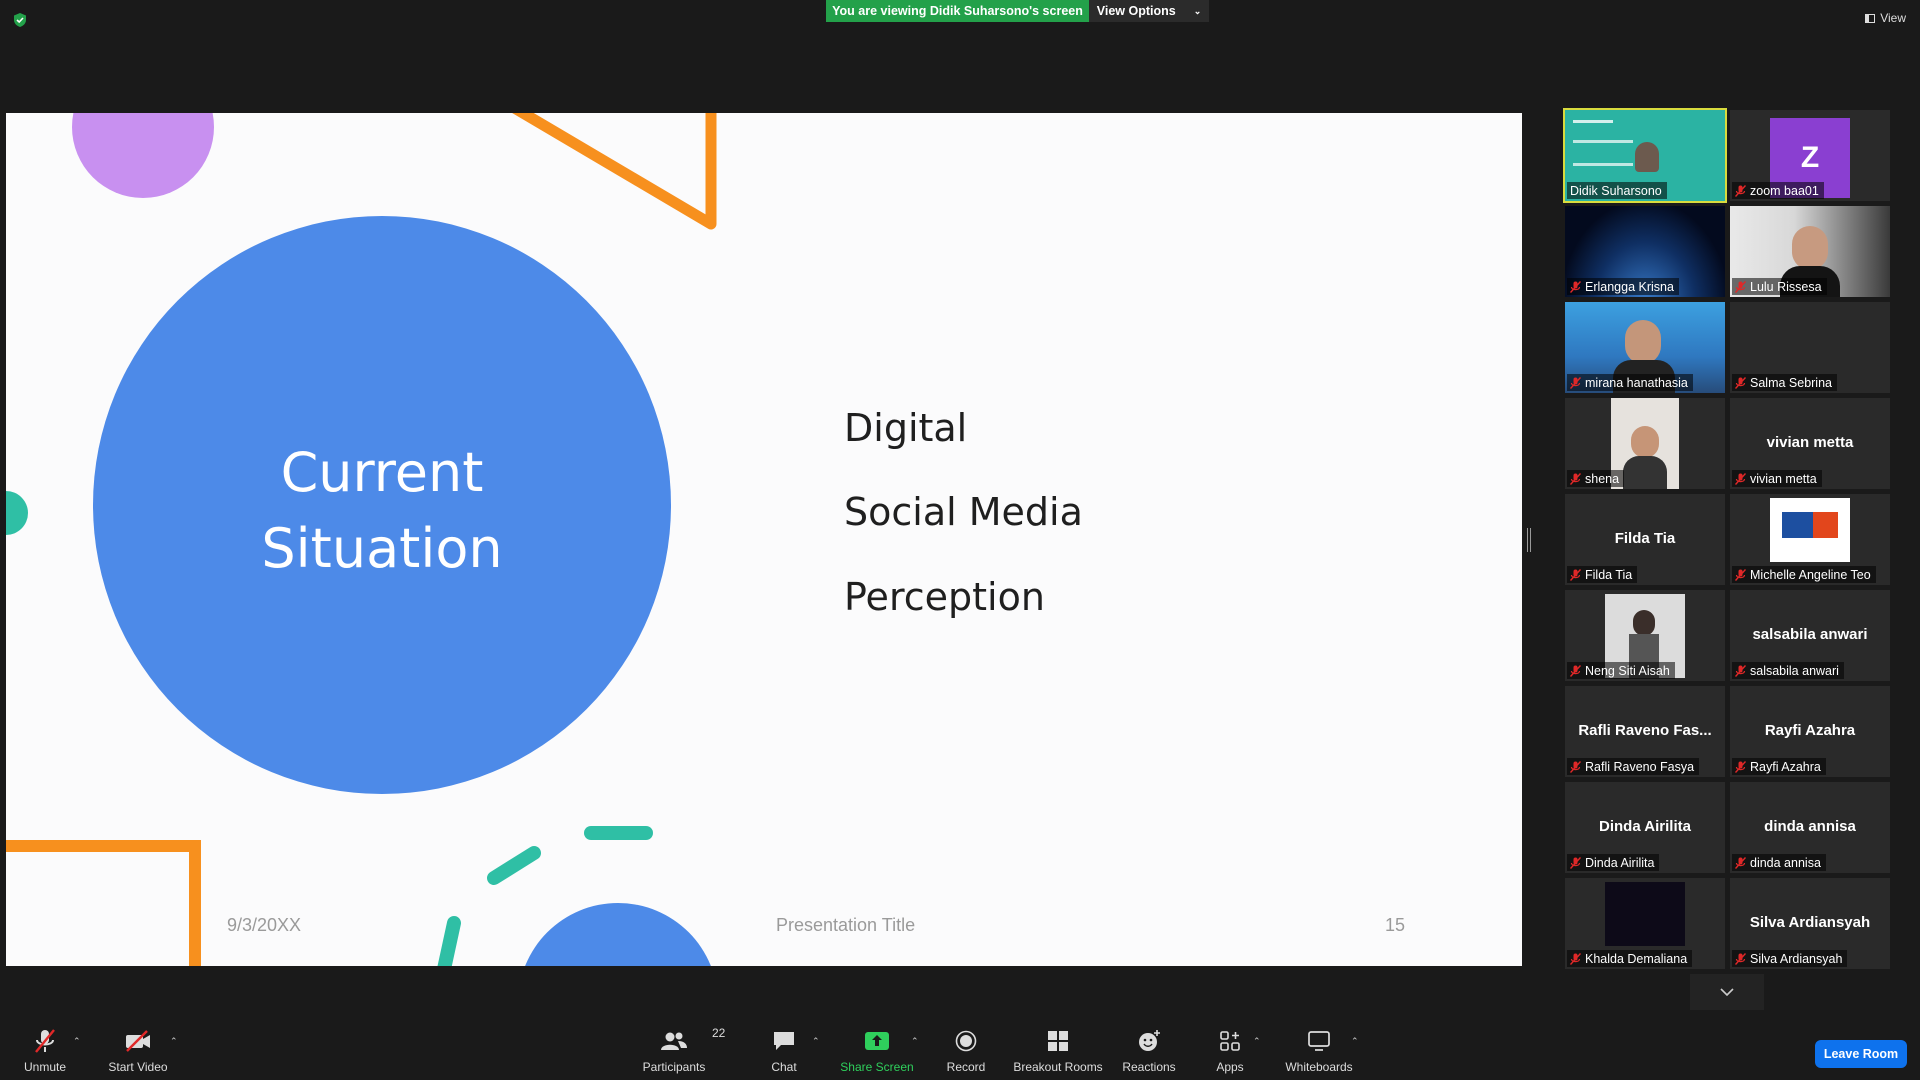 This screenshot has height=1080, width=1920. I want to click on participant-display-name: Filda Tia, so click(1645, 538).